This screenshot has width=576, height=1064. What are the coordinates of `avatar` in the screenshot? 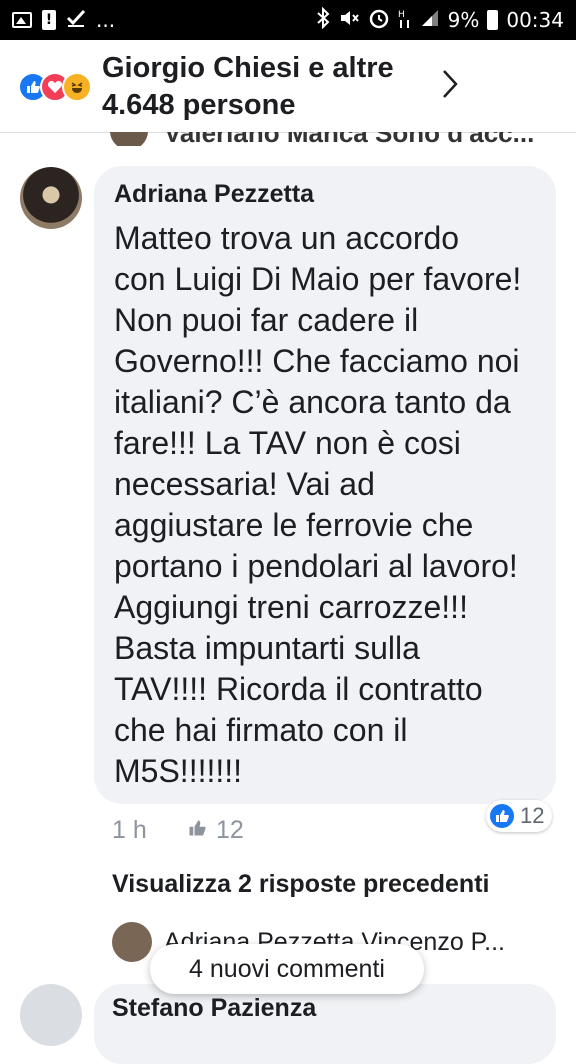 It's located at (129, 139).